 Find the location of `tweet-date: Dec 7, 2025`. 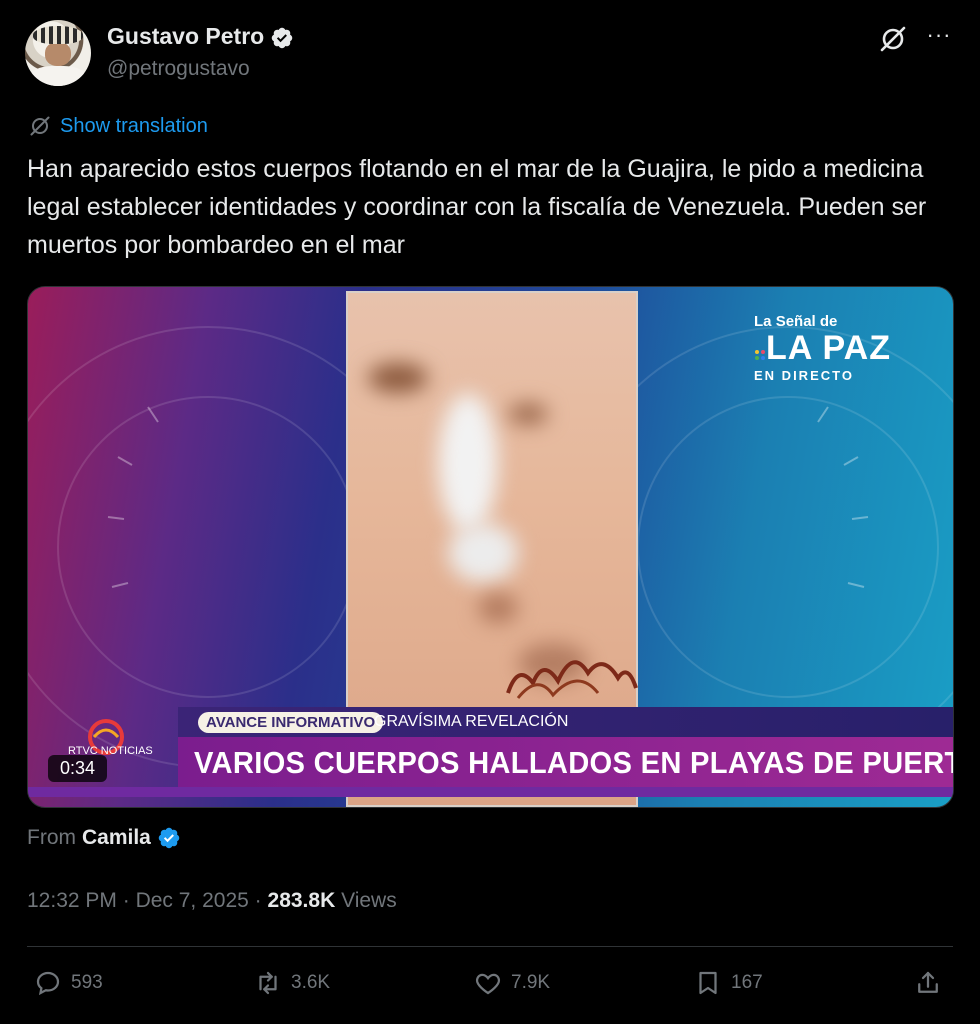

tweet-date: Dec 7, 2025 is located at coordinates (192, 900).